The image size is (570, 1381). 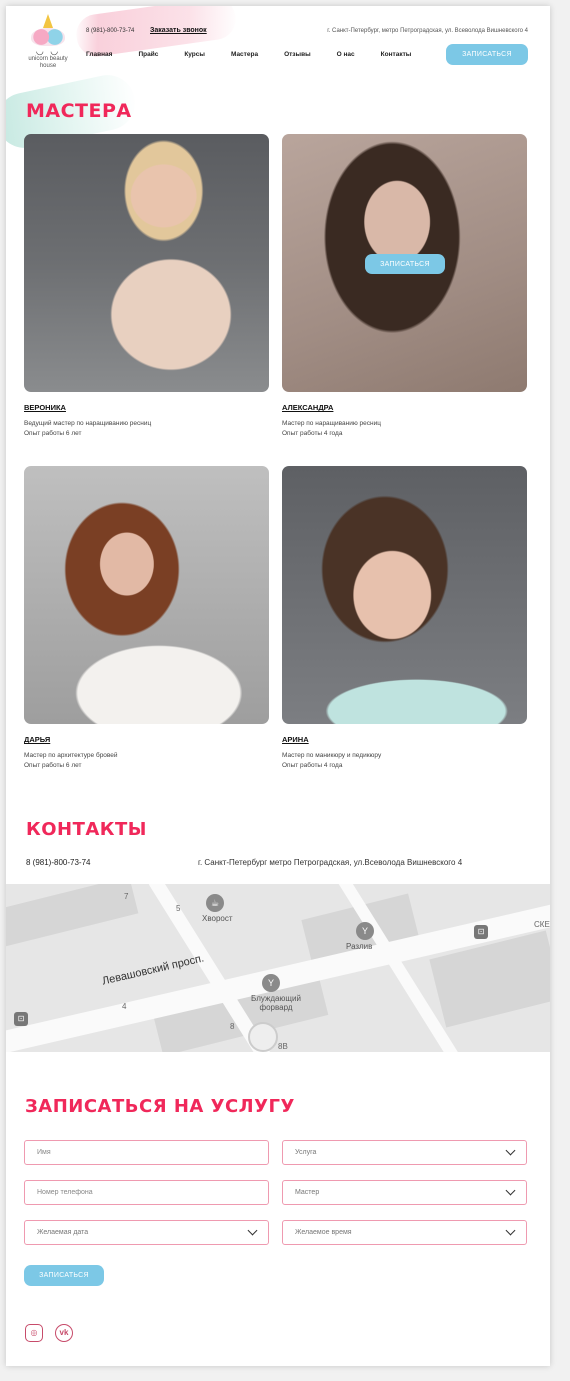 What do you see at coordinates (244, 54) in the screenshot?
I see `nav-item-masters: Мастера` at bounding box center [244, 54].